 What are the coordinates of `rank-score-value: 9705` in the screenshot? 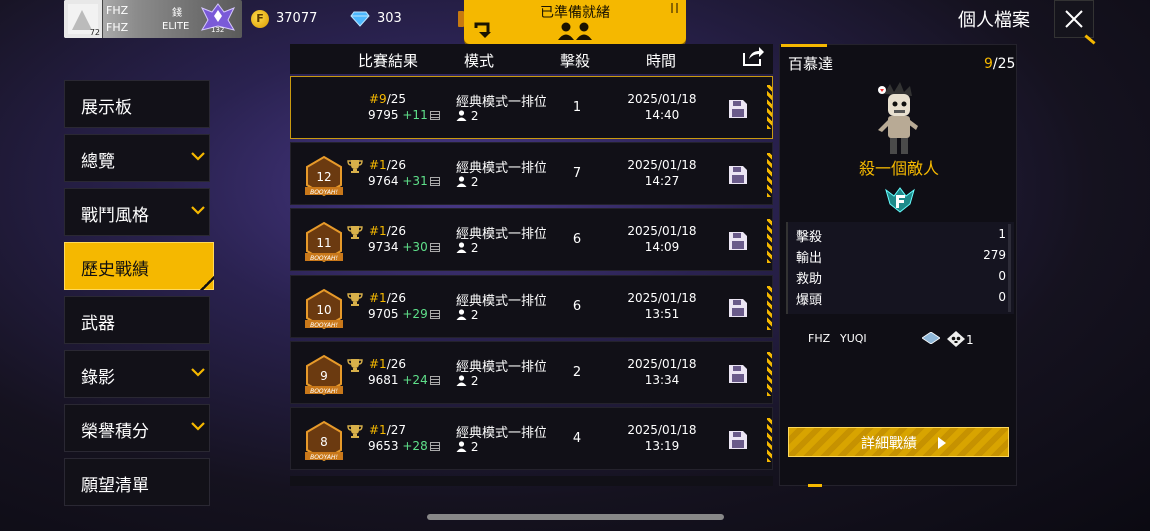 It's located at (383, 314).